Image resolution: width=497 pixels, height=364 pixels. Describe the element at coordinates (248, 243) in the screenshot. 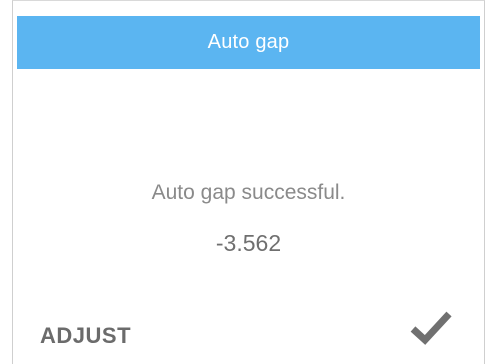

I see `gap-value: -3.562` at that location.